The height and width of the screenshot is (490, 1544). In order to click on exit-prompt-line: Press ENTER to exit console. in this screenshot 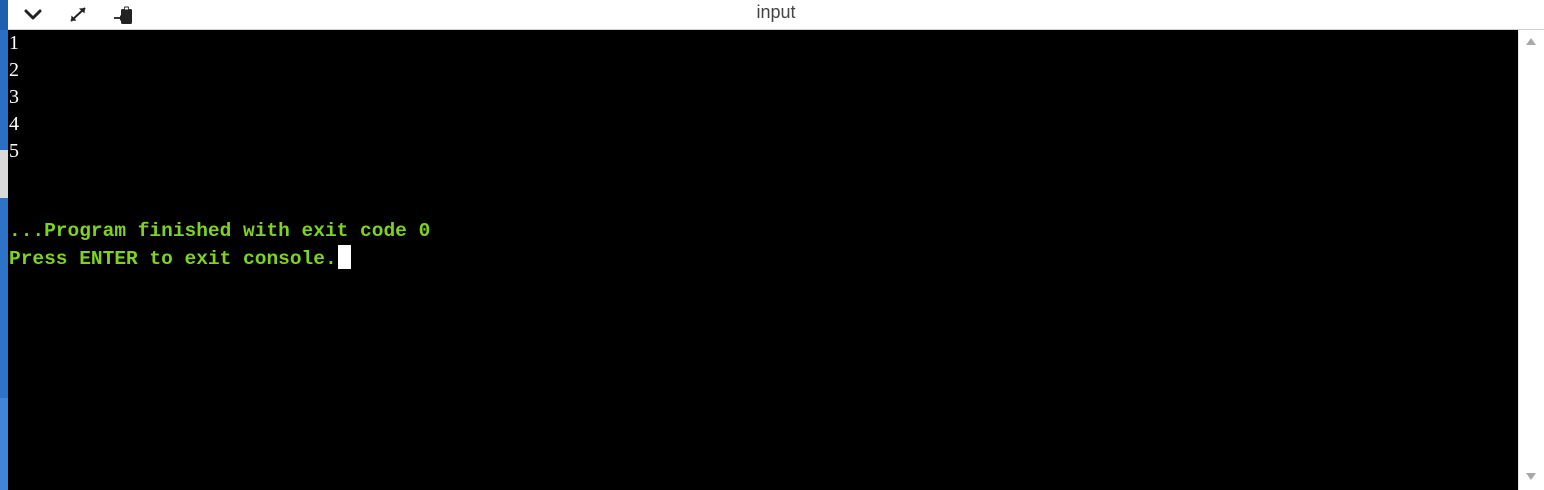, I will do `click(219, 258)`.